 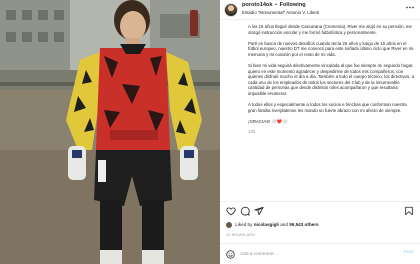 I want to click on caption-paragraph: ¡GRACIAS! 🤍❤️🤍, so click(x=268, y=121).